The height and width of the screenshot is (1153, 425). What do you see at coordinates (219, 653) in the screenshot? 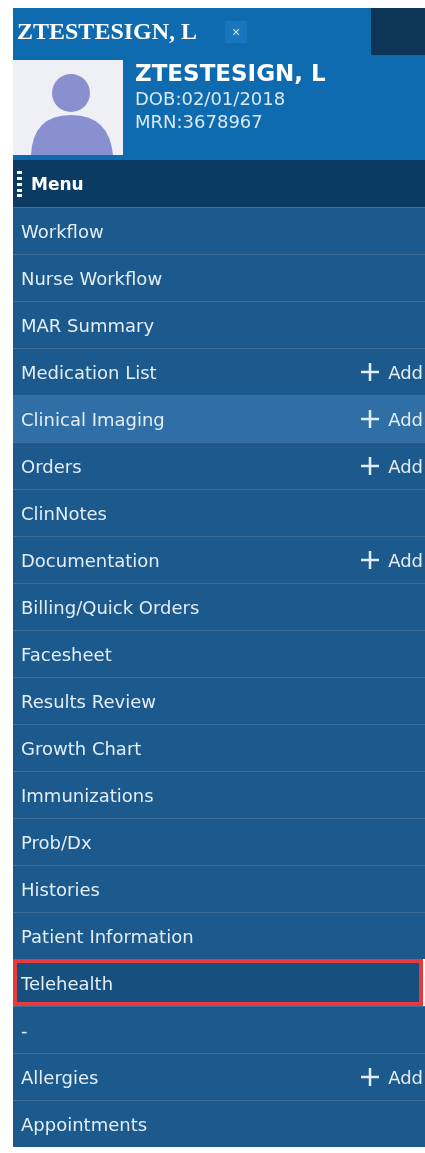
I see `menu-item: Facesheet` at bounding box center [219, 653].